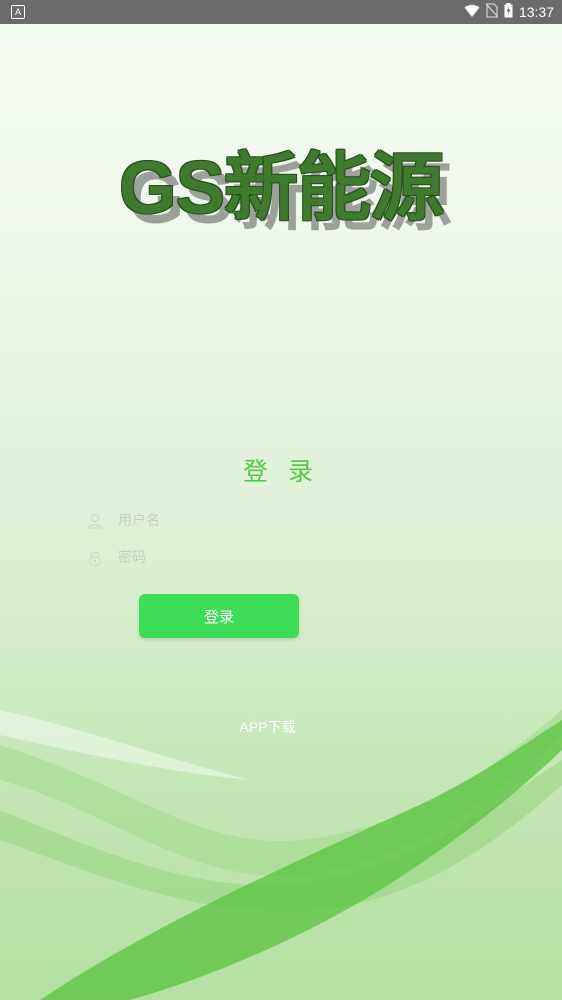 The image size is (562, 1000). I want to click on login-title: 登 录, so click(281, 471).